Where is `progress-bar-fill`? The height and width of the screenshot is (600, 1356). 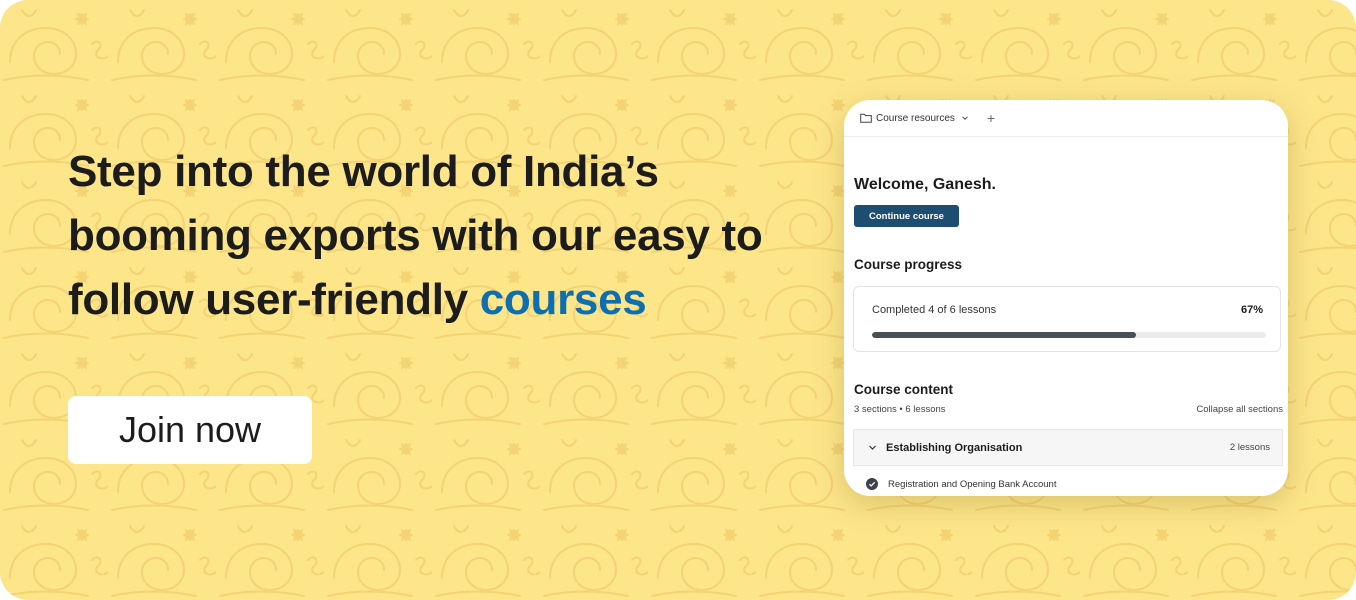
progress-bar-fill is located at coordinates (1004, 335).